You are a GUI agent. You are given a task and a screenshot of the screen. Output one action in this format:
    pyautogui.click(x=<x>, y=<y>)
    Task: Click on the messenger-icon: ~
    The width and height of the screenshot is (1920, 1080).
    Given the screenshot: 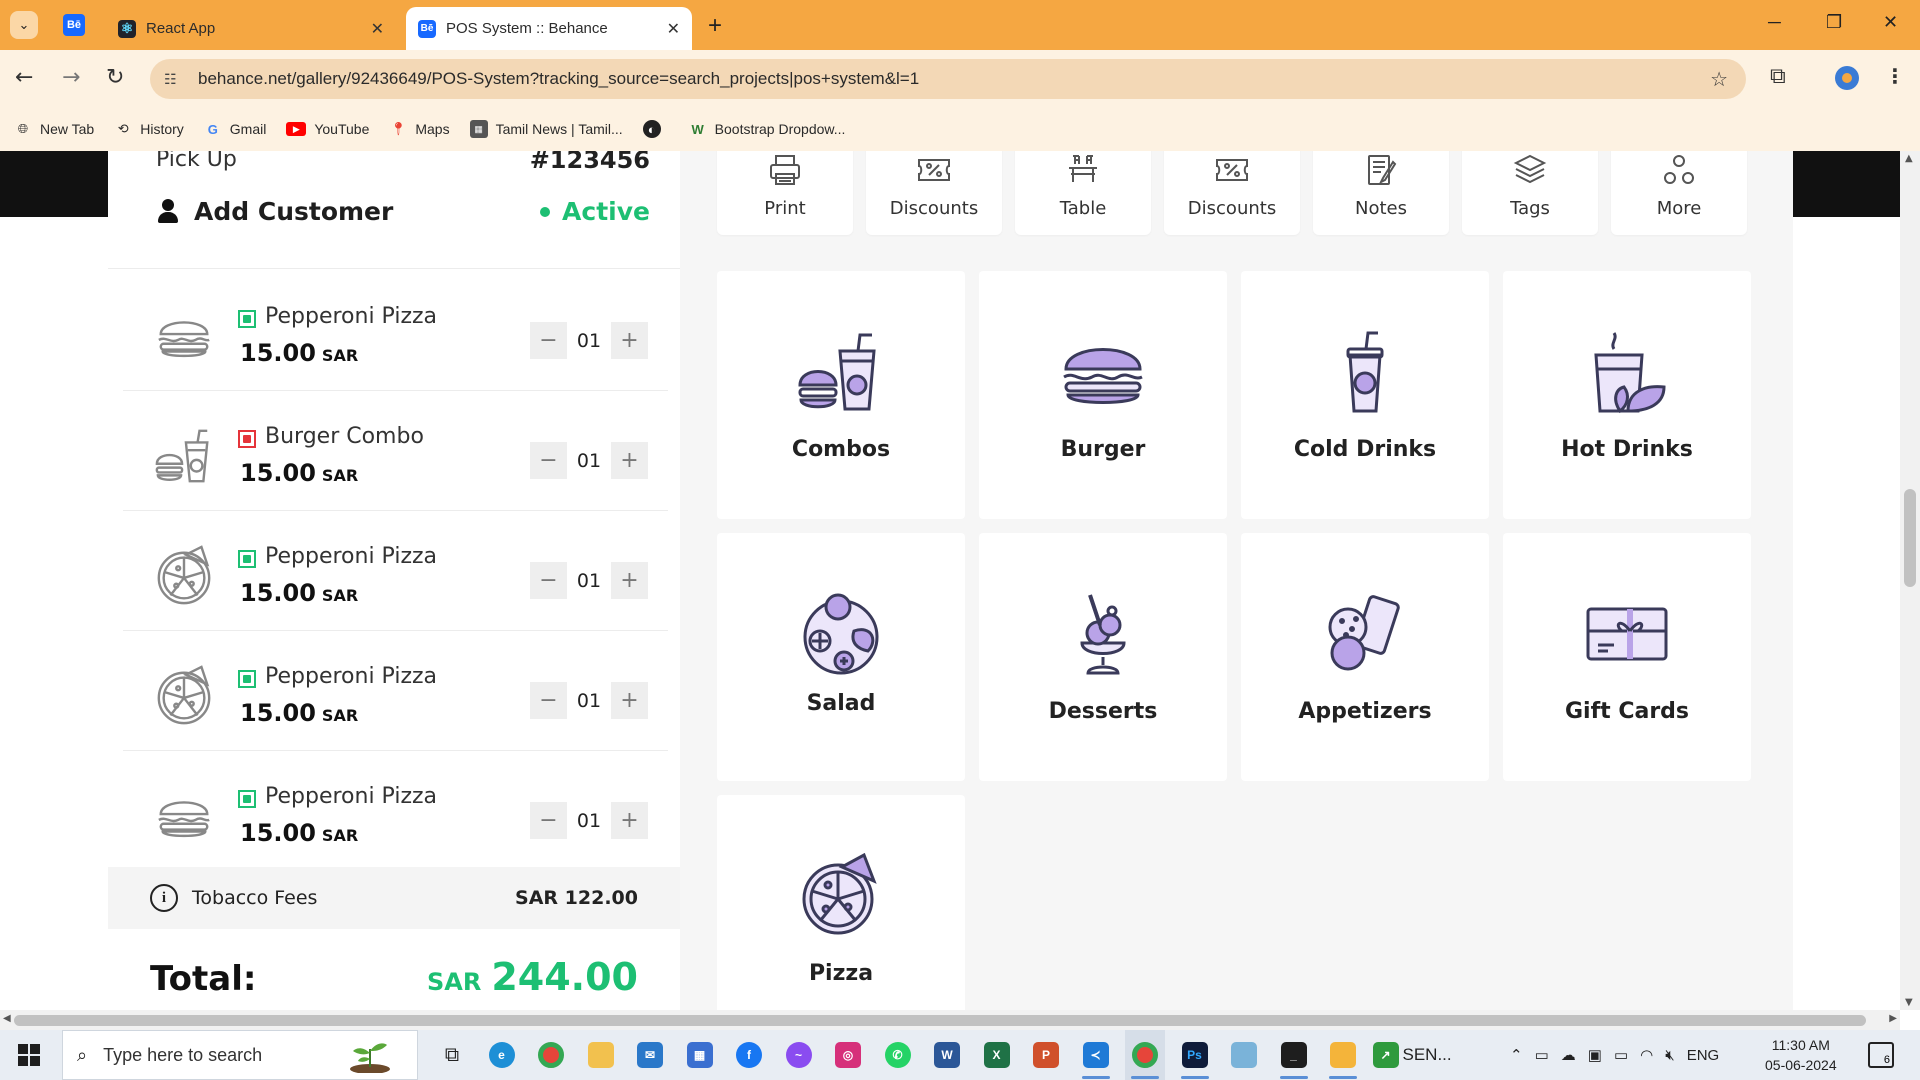 What is the action you would take?
    pyautogui.click(x=799, y=1055)
    